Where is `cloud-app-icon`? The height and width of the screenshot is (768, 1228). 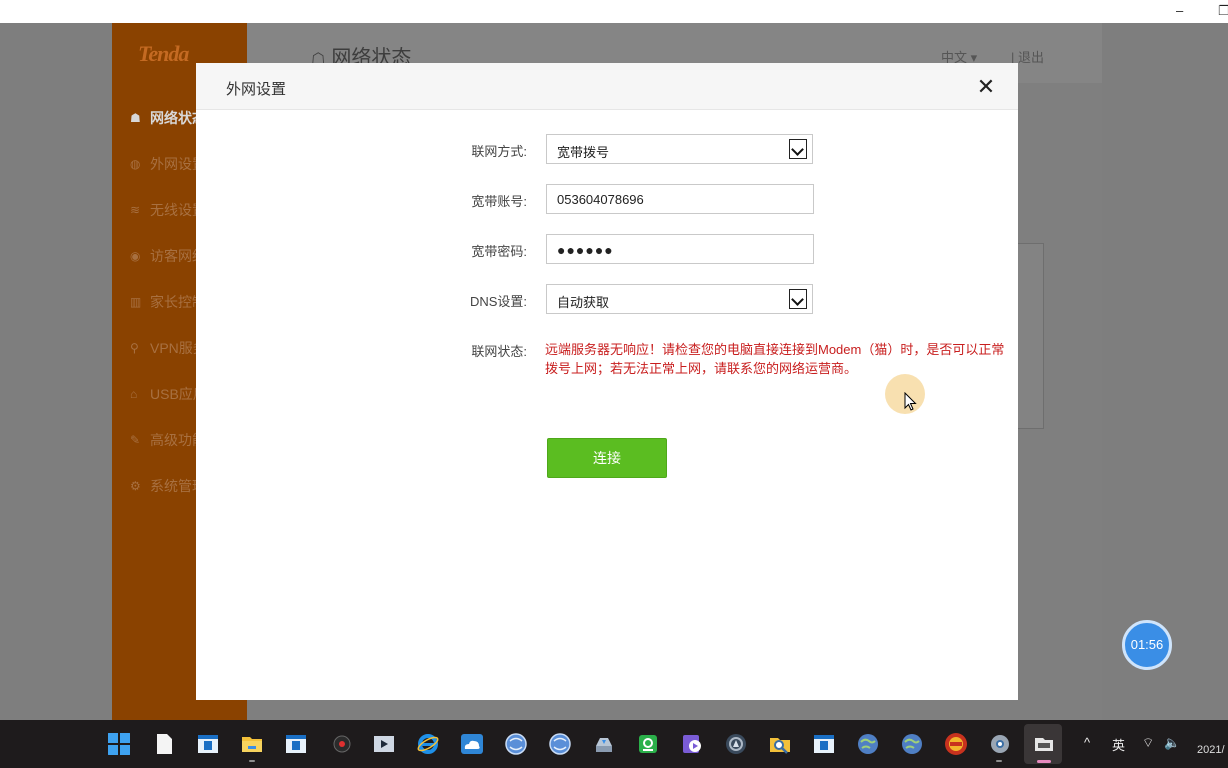
cloud-app-icon is located at coordinates (472, 744).